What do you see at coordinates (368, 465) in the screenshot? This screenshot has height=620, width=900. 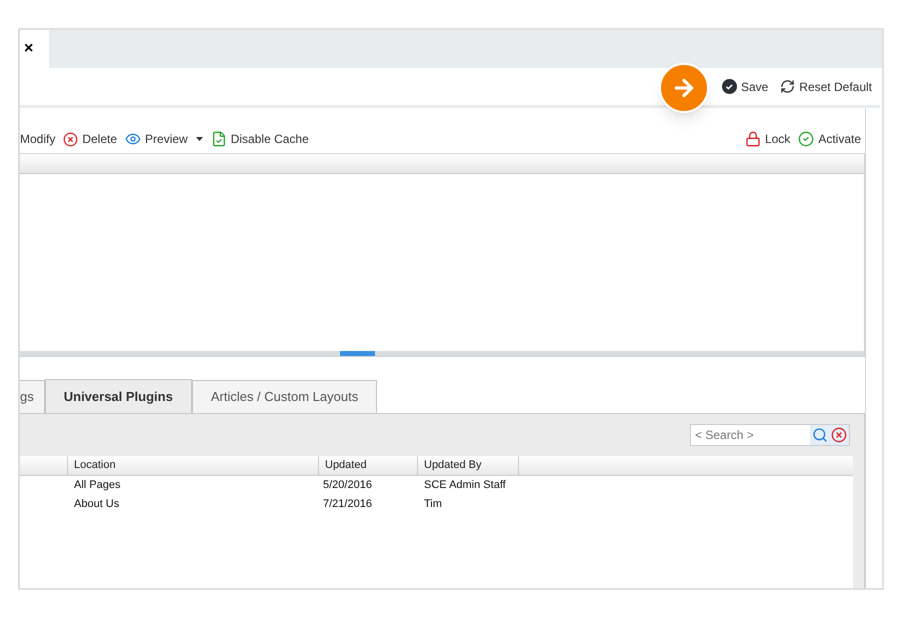 I see `column-header: Updated` at bounding box center [368, 465].